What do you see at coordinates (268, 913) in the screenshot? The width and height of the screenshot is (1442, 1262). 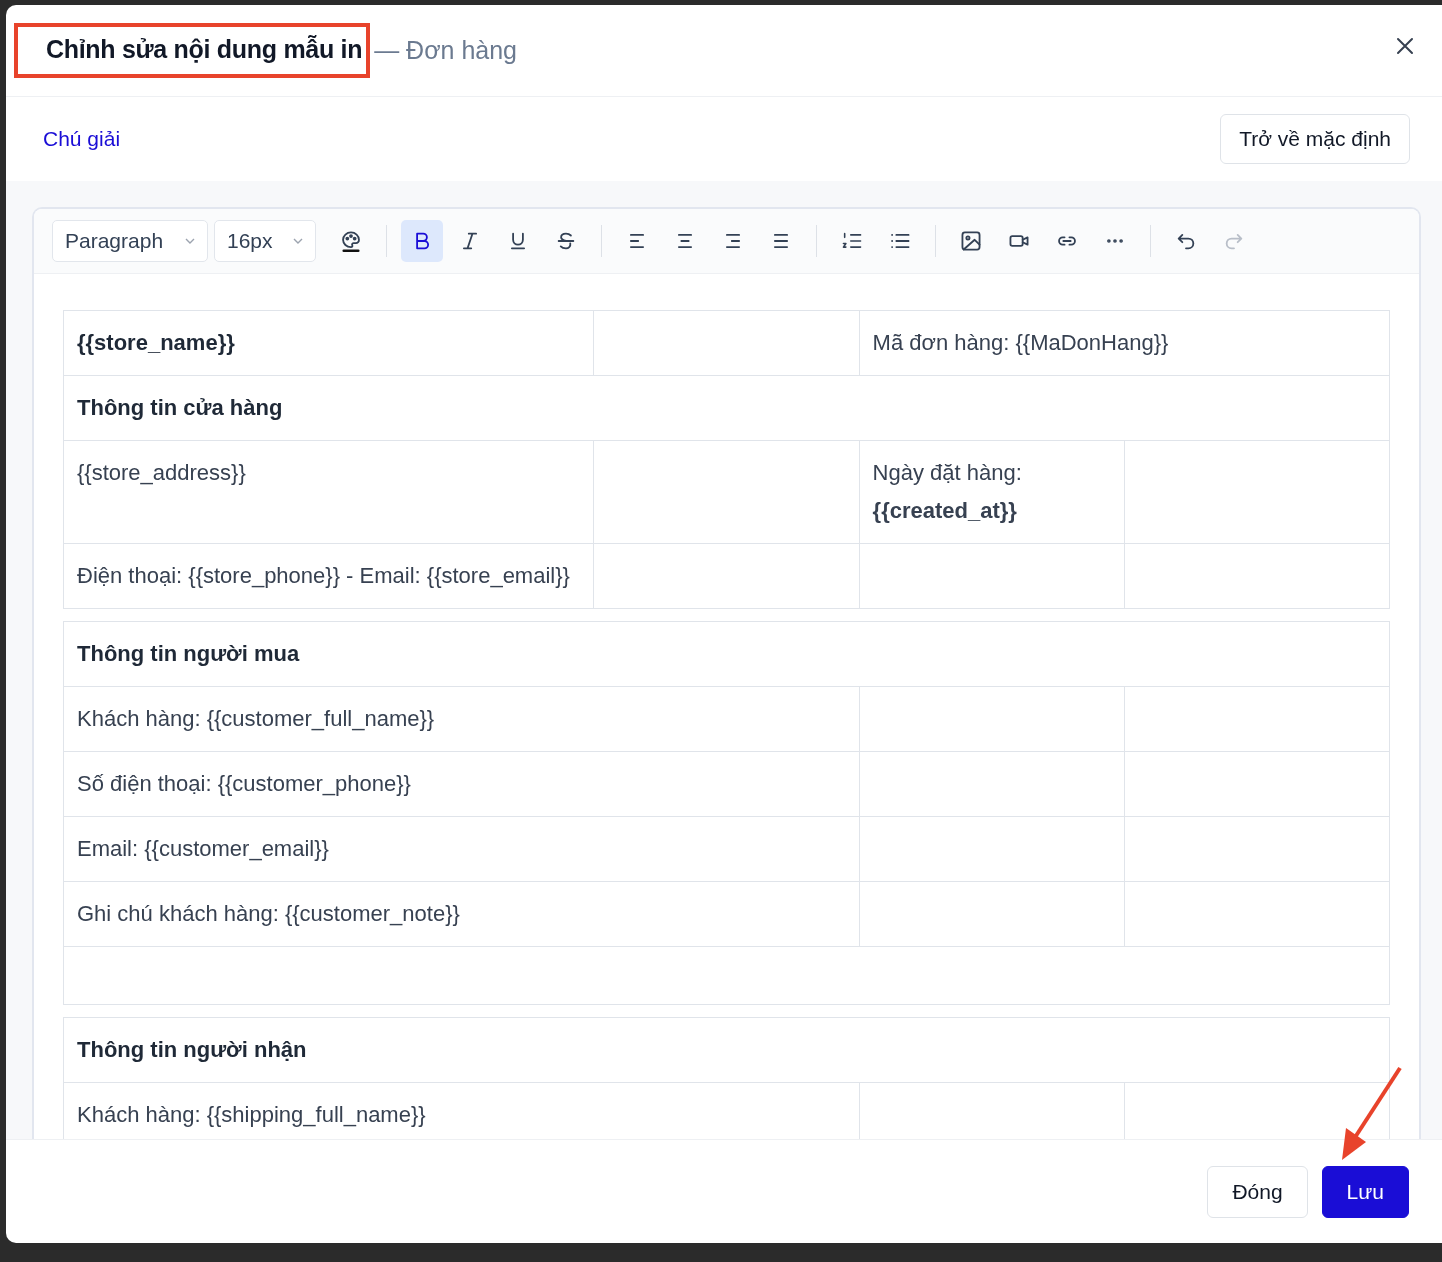 I see `cell-text: Ghi chú khách hàng: {{customer_note}}` at bounding box center [268, 913].